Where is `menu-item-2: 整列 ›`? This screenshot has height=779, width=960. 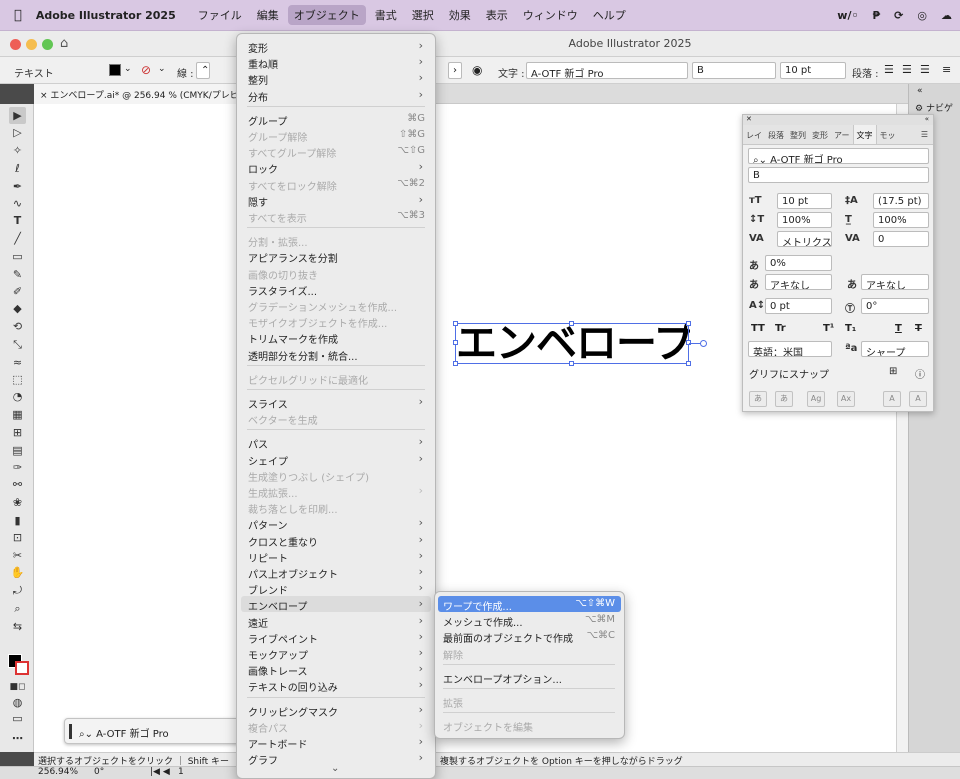 menu-item-2: 整列 › is located at coordinates (336, 78).